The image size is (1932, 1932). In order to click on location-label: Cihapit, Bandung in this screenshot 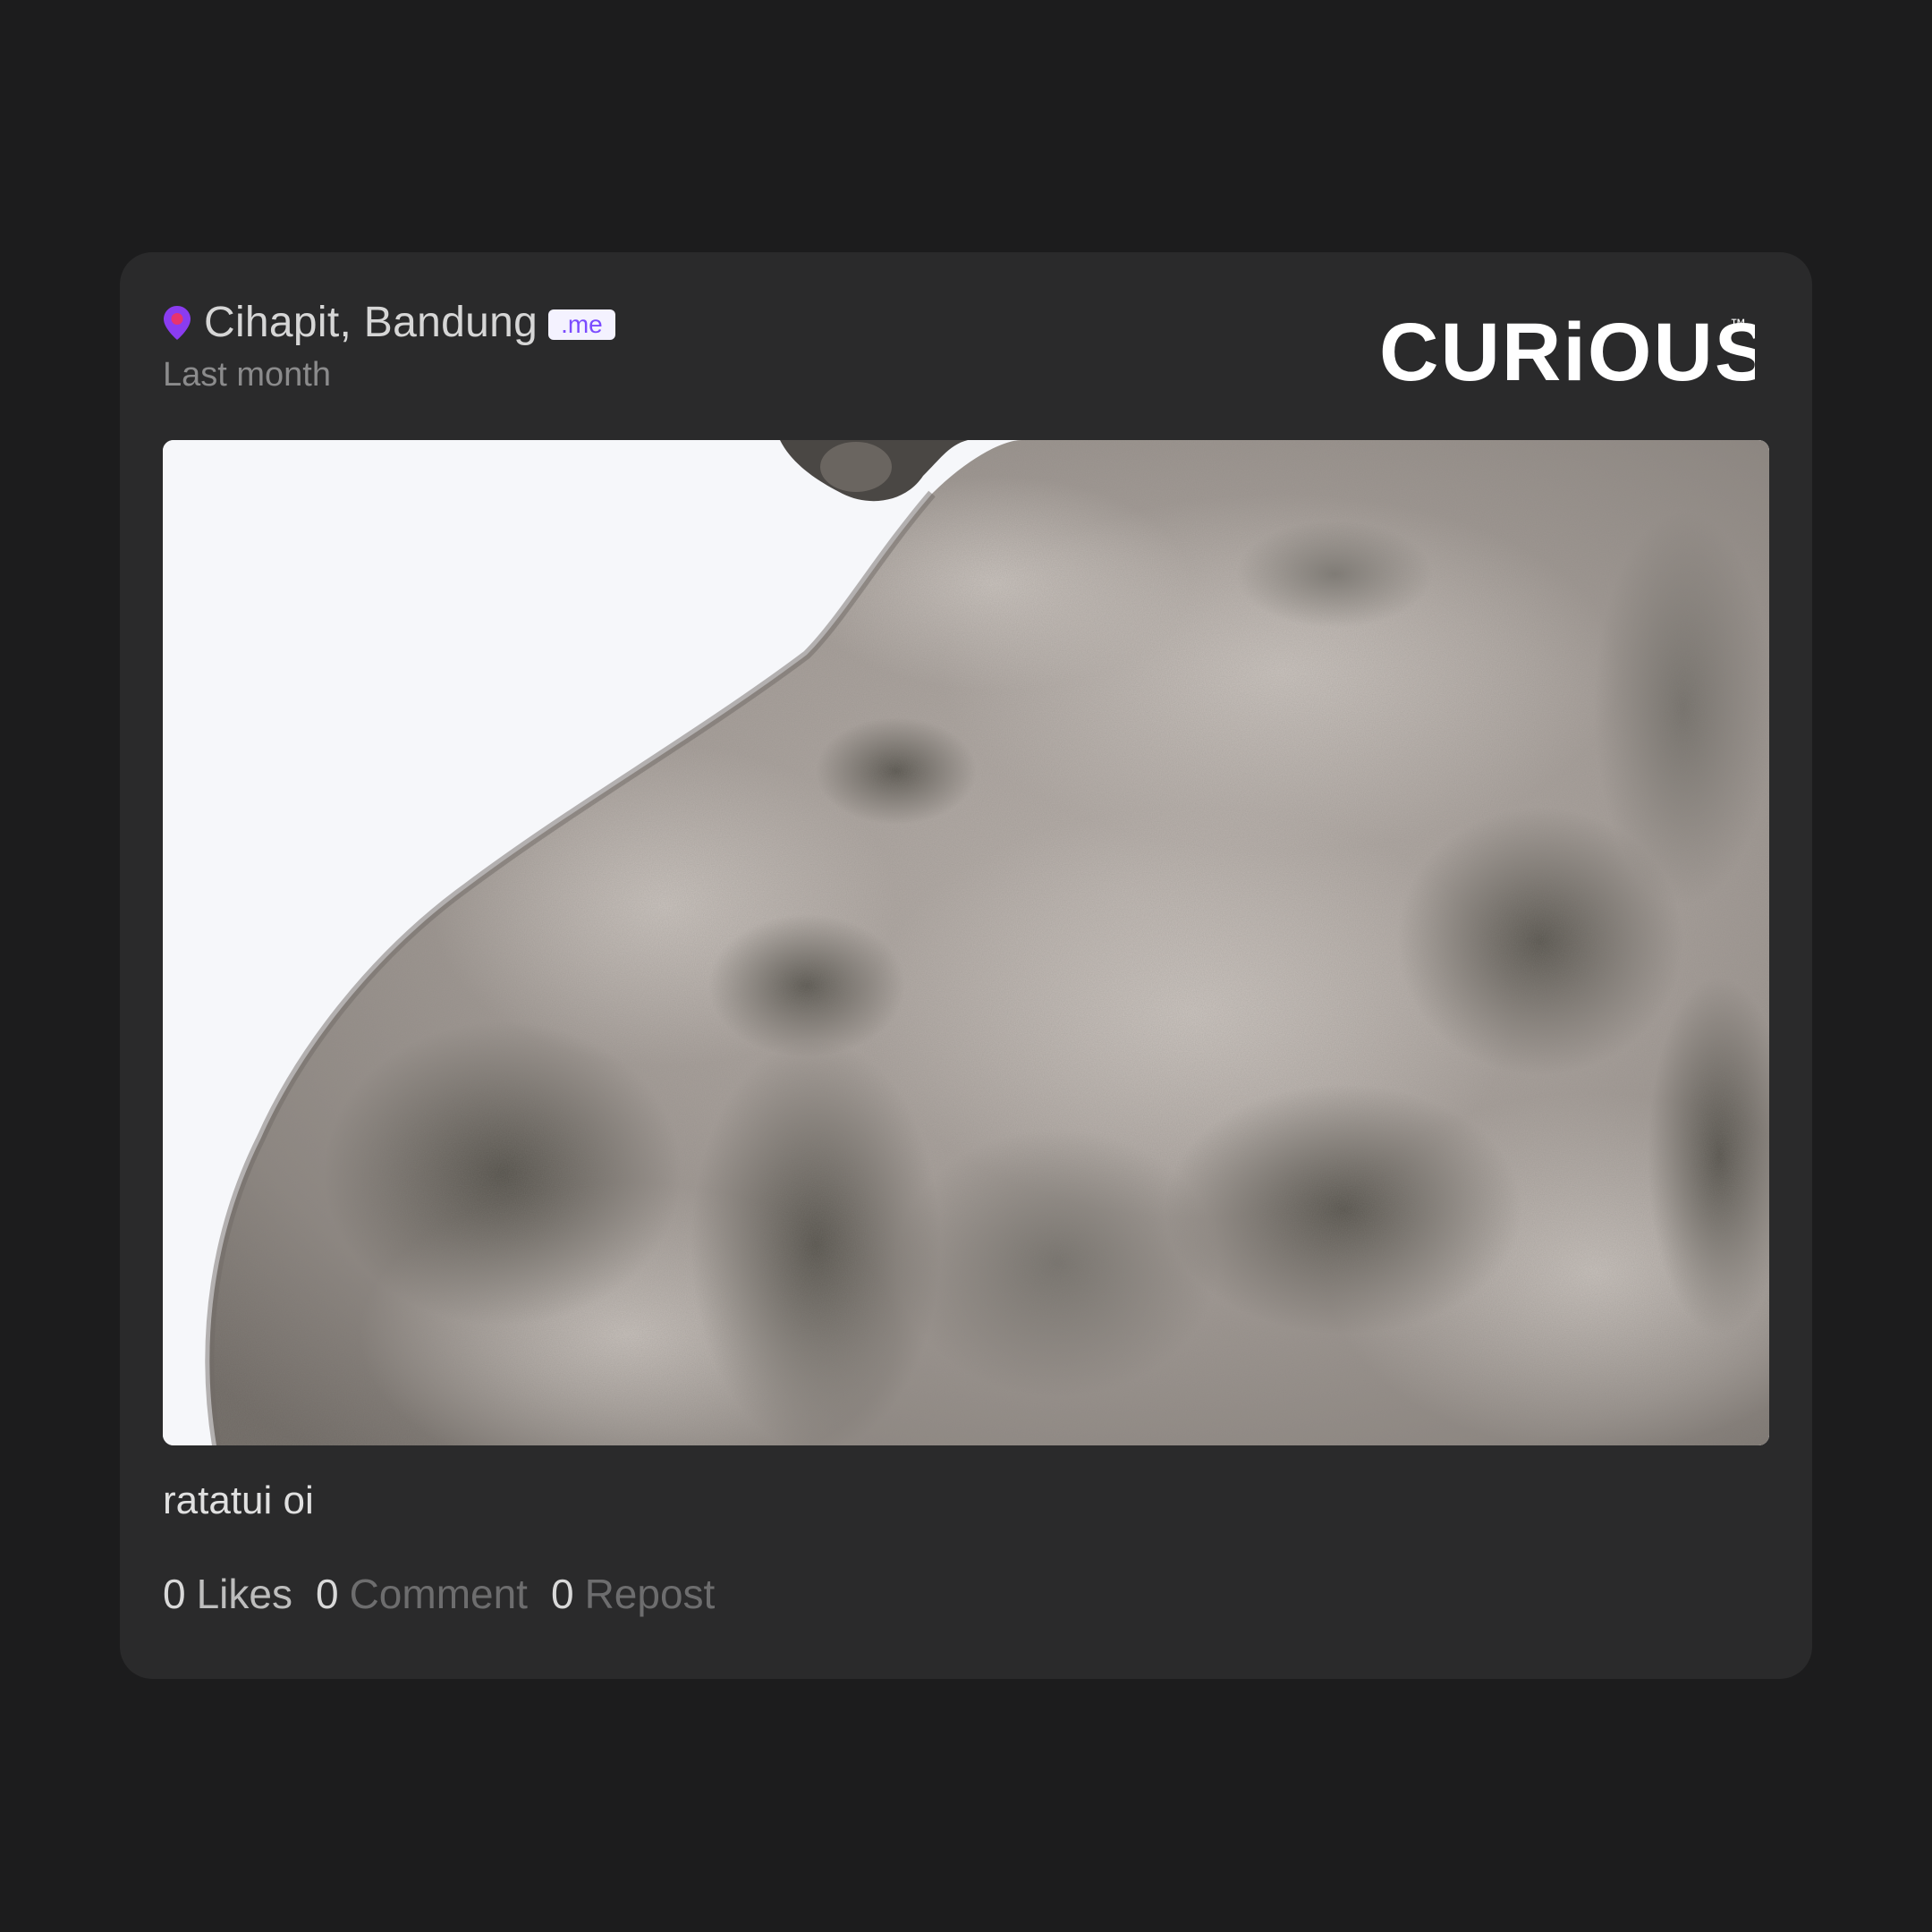, I will do `click(371, 323)`.